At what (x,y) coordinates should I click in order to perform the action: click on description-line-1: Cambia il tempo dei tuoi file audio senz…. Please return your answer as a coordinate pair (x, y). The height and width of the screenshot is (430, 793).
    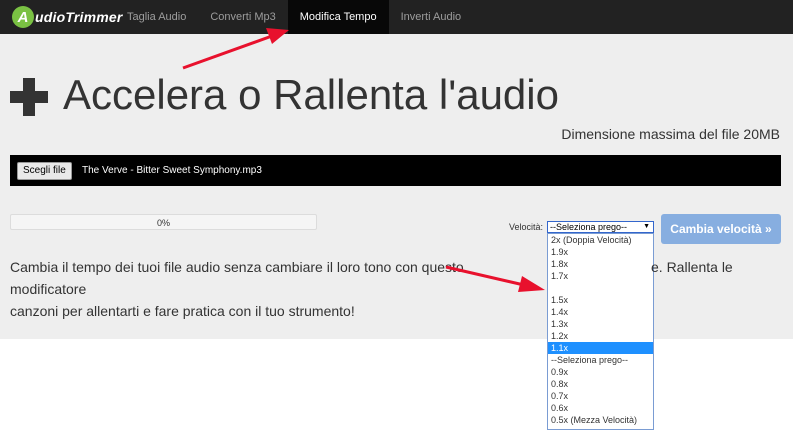
    Looking at the image, I should click on (237, 278).